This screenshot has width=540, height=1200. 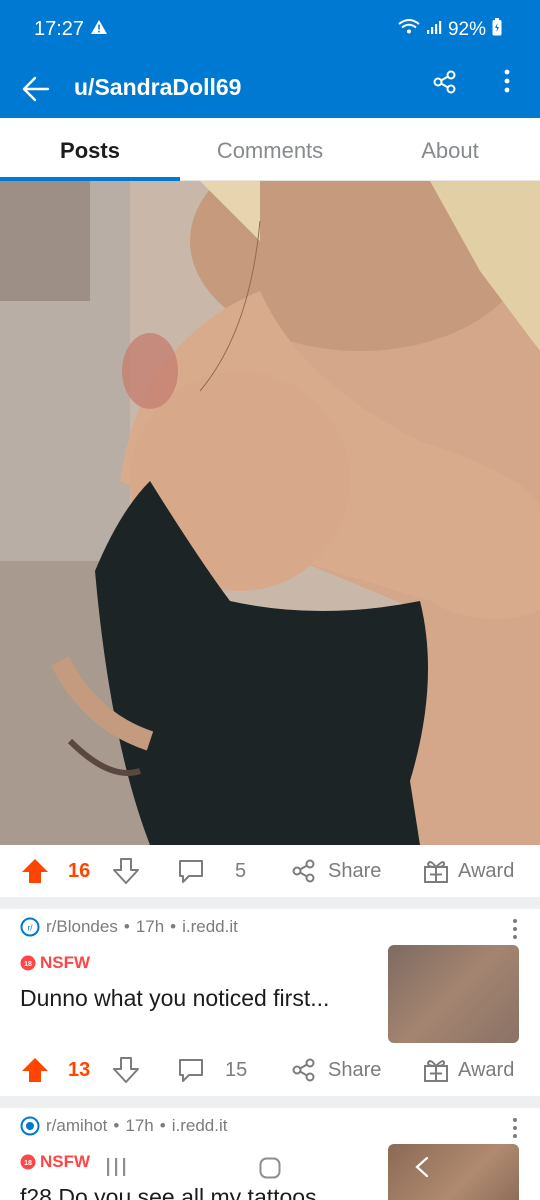 I want to click on post-action-bar: 13 15 Share Award, so click(x=270, y=1070).